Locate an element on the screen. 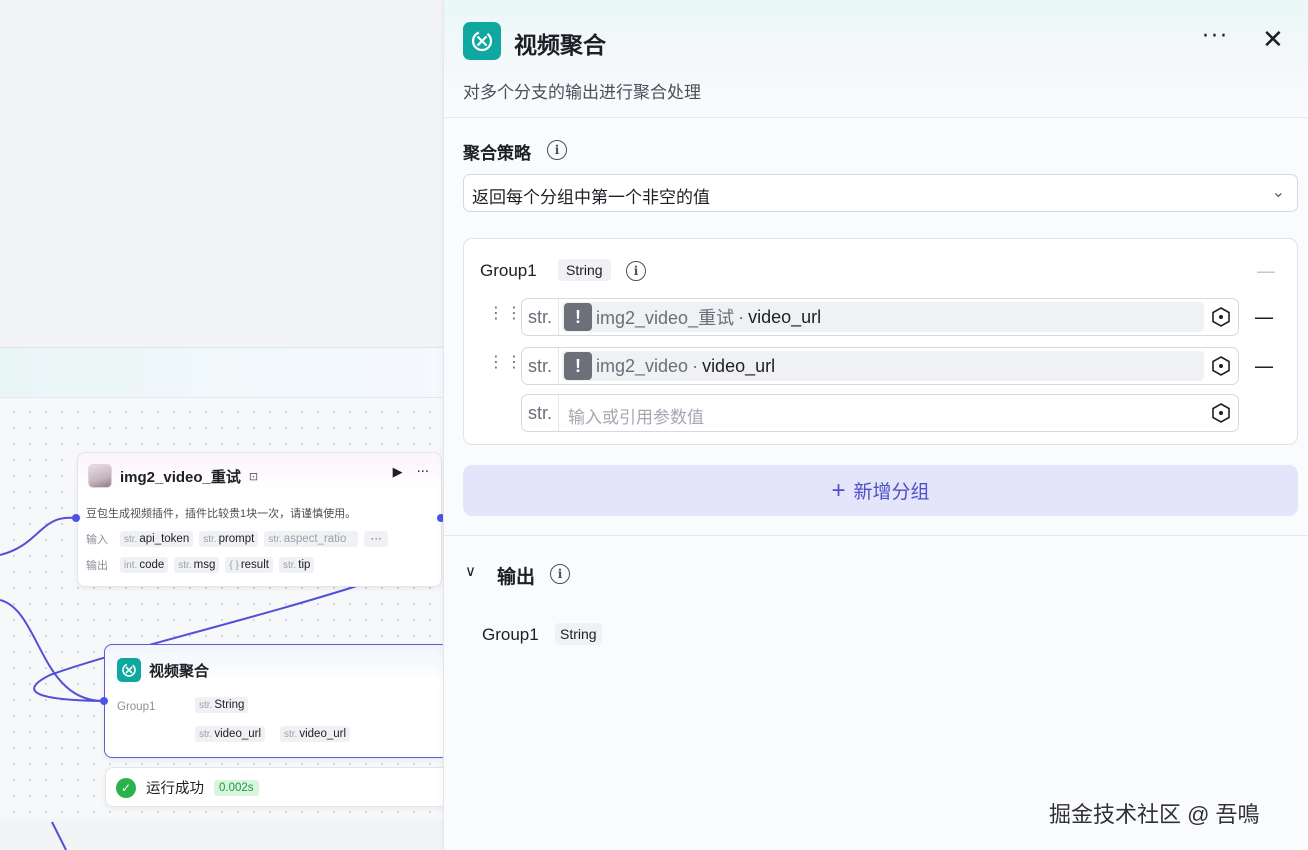 This screenshot has width=1308, height=850. new-variable-input: str. 输入或引用参数值 is located at coordinates (880, 413).